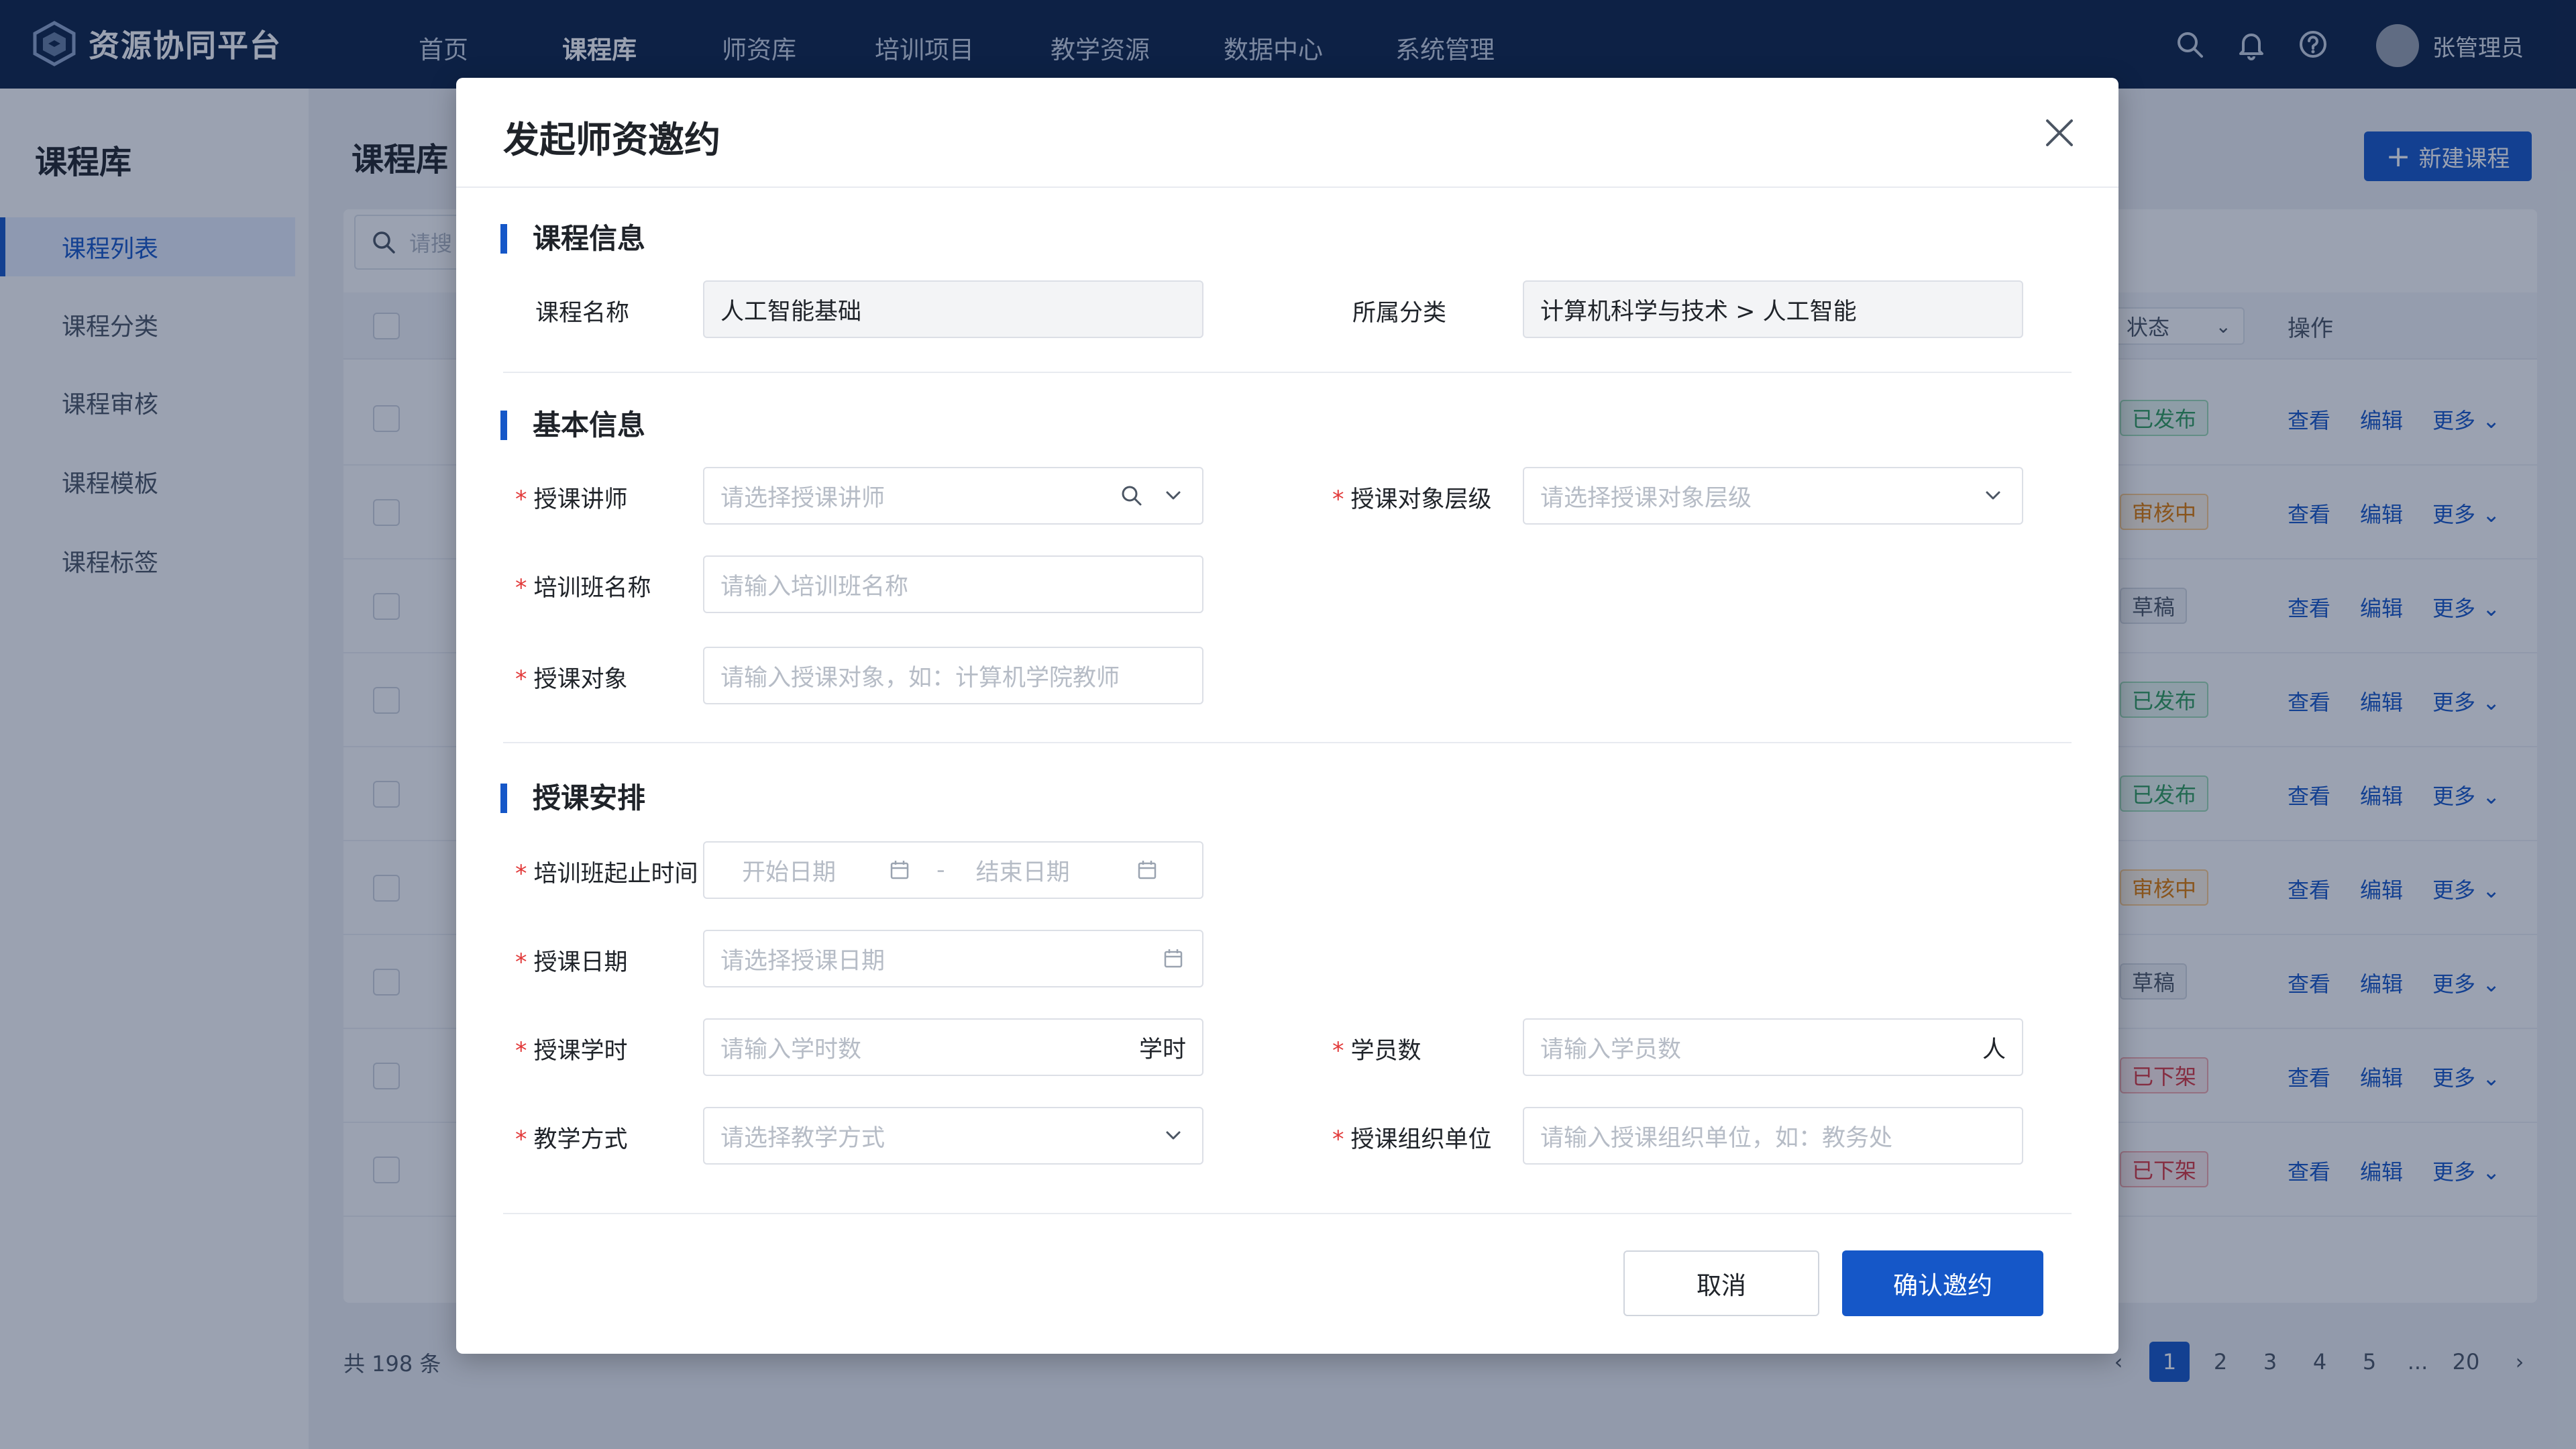 The height and width of the screenshot is (1449, 2576). What do you see at coordinates (572, 425) in the screenshot?
I see `section-basic-info: 基本信息` at bounding box center [572, 425].